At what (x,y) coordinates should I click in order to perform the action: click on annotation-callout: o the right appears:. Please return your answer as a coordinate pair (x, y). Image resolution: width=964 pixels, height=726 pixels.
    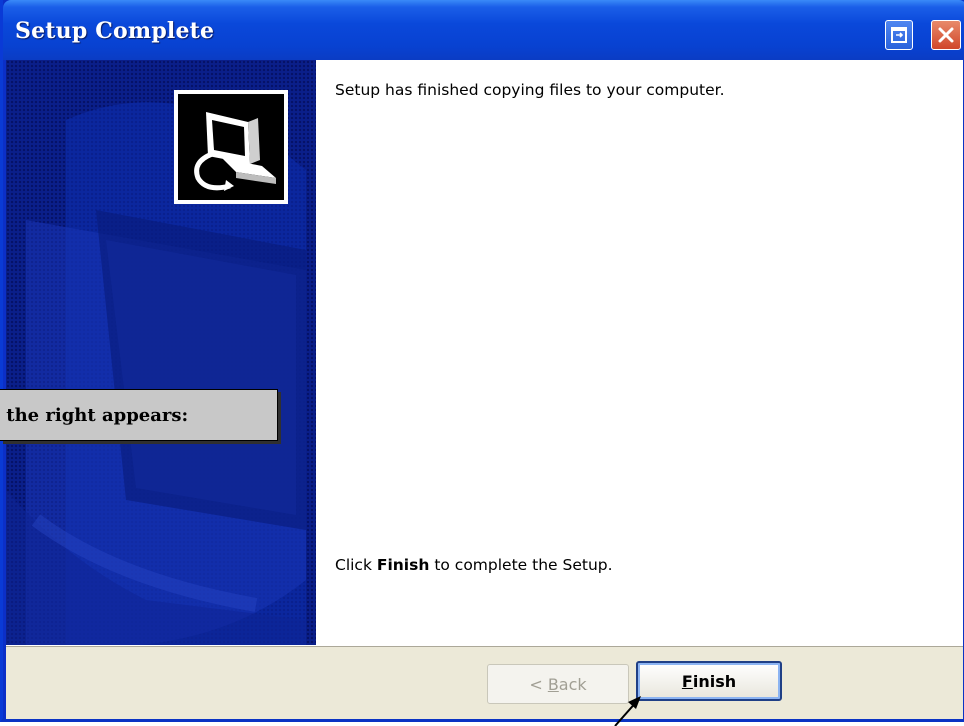
    Looking at the image, I should click on (139, 415).